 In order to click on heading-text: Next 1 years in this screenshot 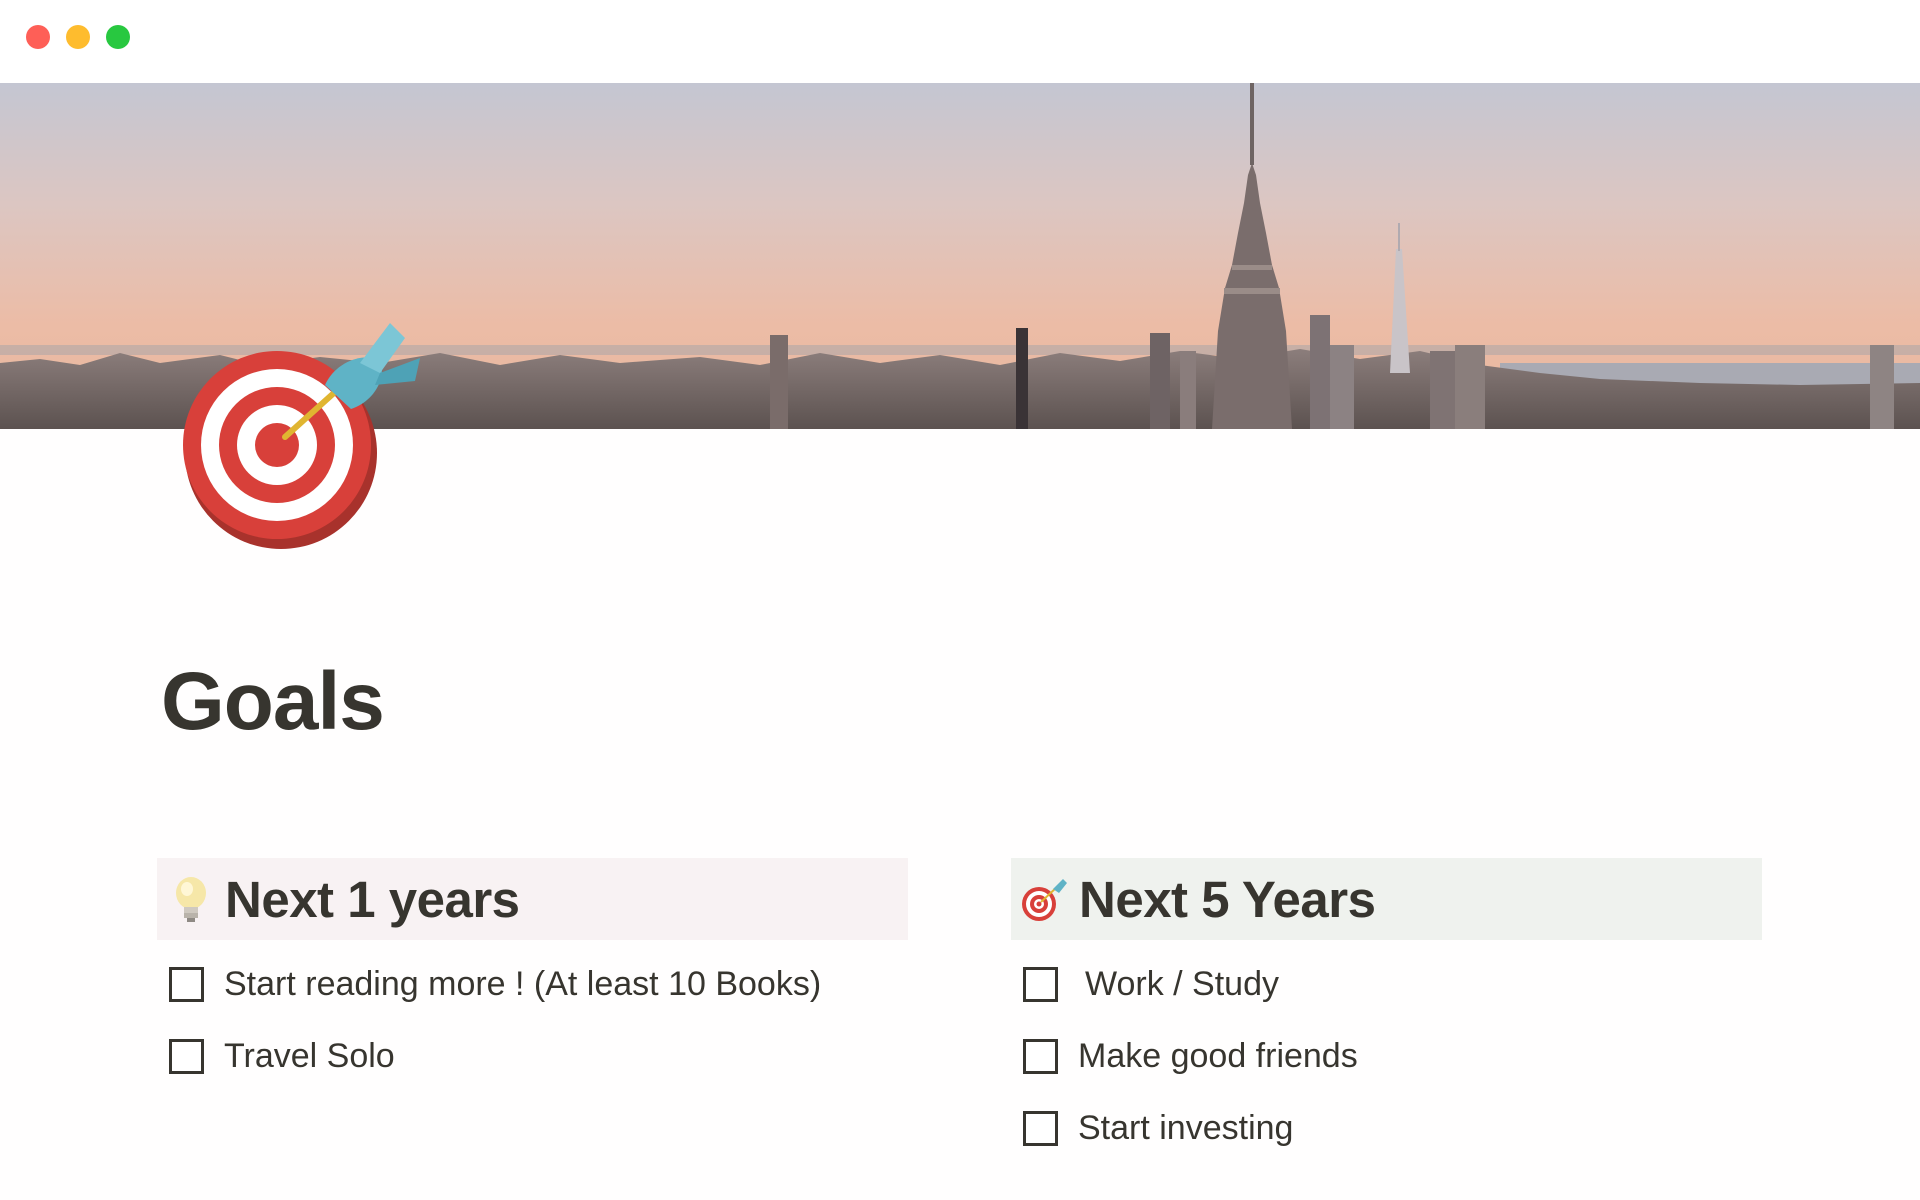, I will do `click(372, 899)`.